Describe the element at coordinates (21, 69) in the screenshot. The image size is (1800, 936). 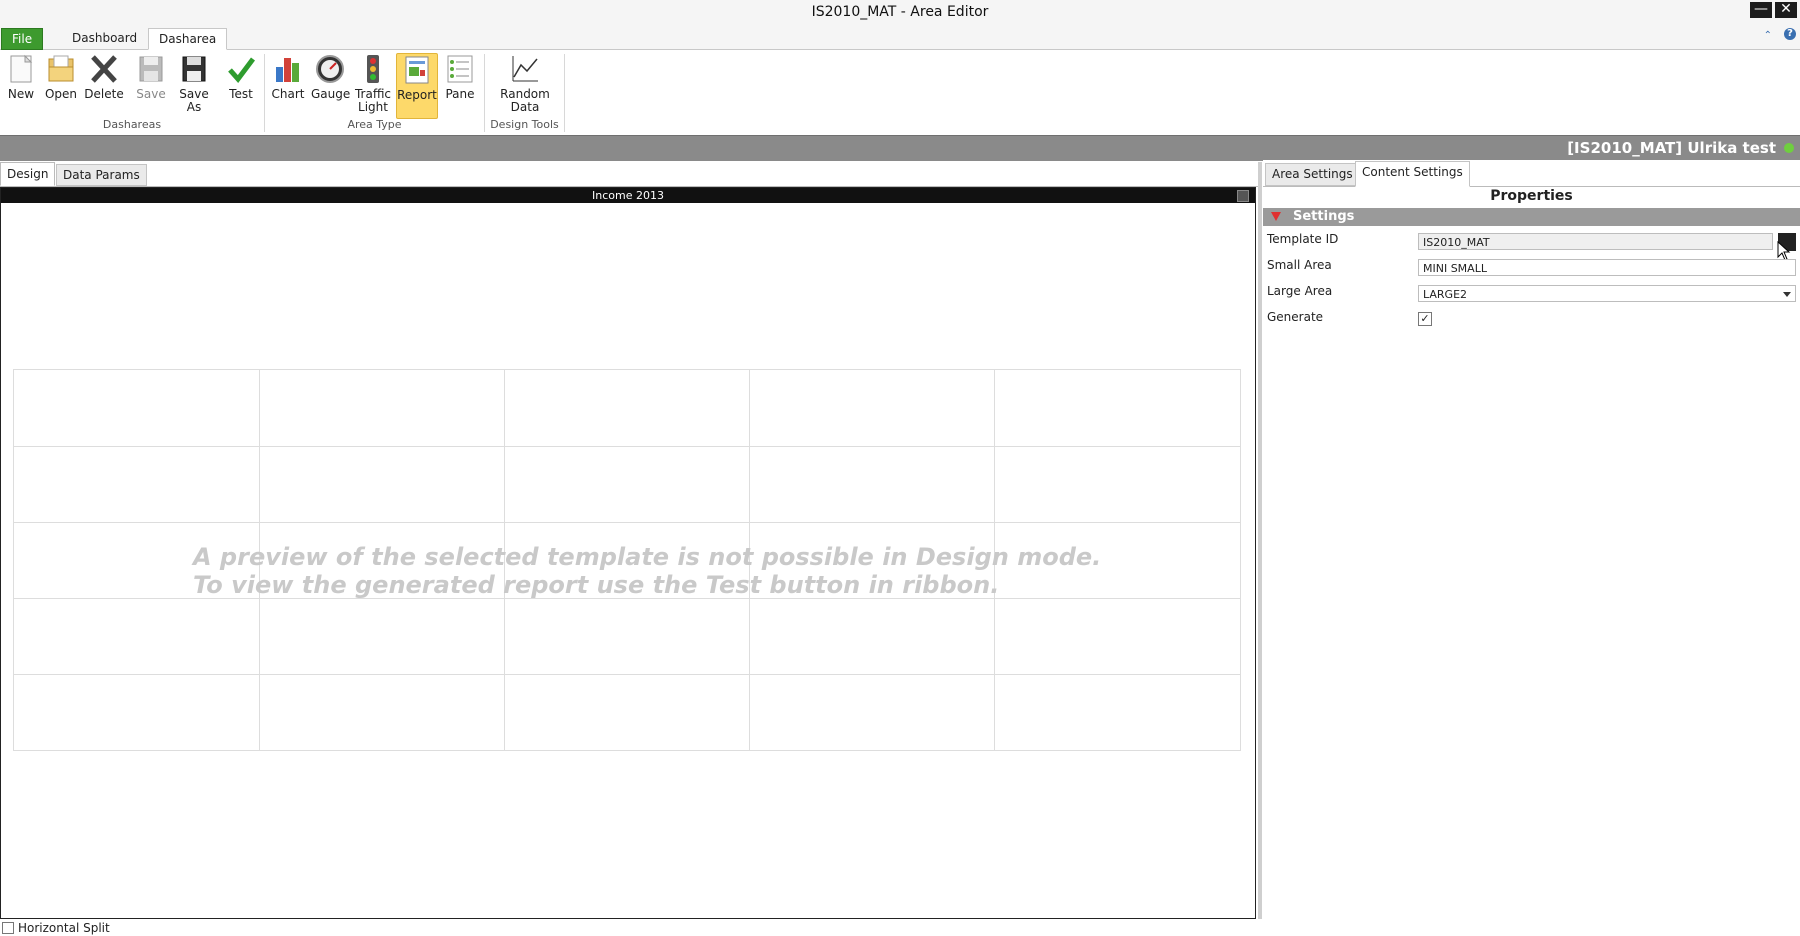
I see `new-document-icon` at that location.